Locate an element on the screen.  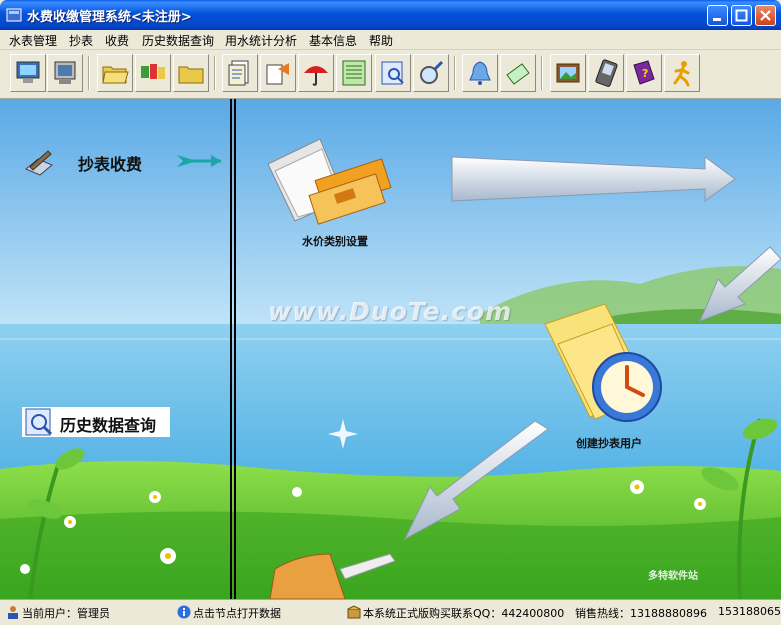
ledger-icon is located at coordinates (354, 73).